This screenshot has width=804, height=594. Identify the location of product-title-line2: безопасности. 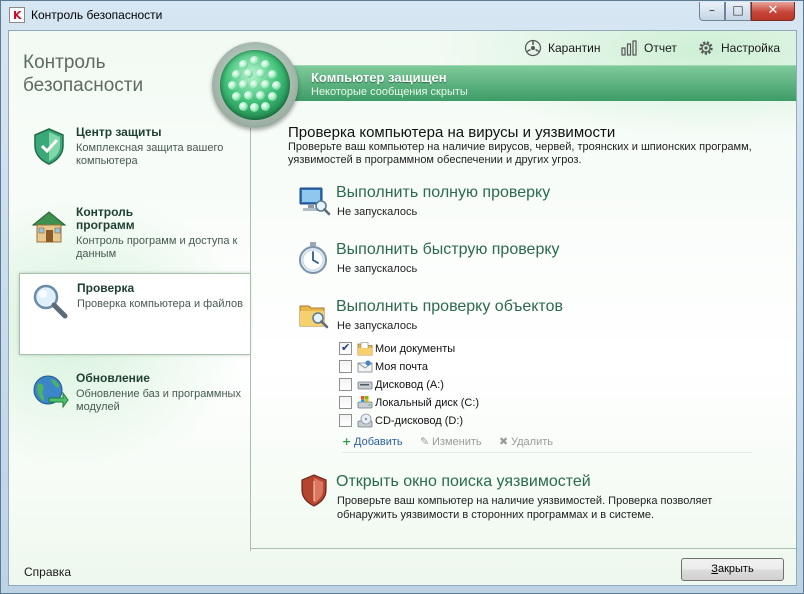
(83, 85).